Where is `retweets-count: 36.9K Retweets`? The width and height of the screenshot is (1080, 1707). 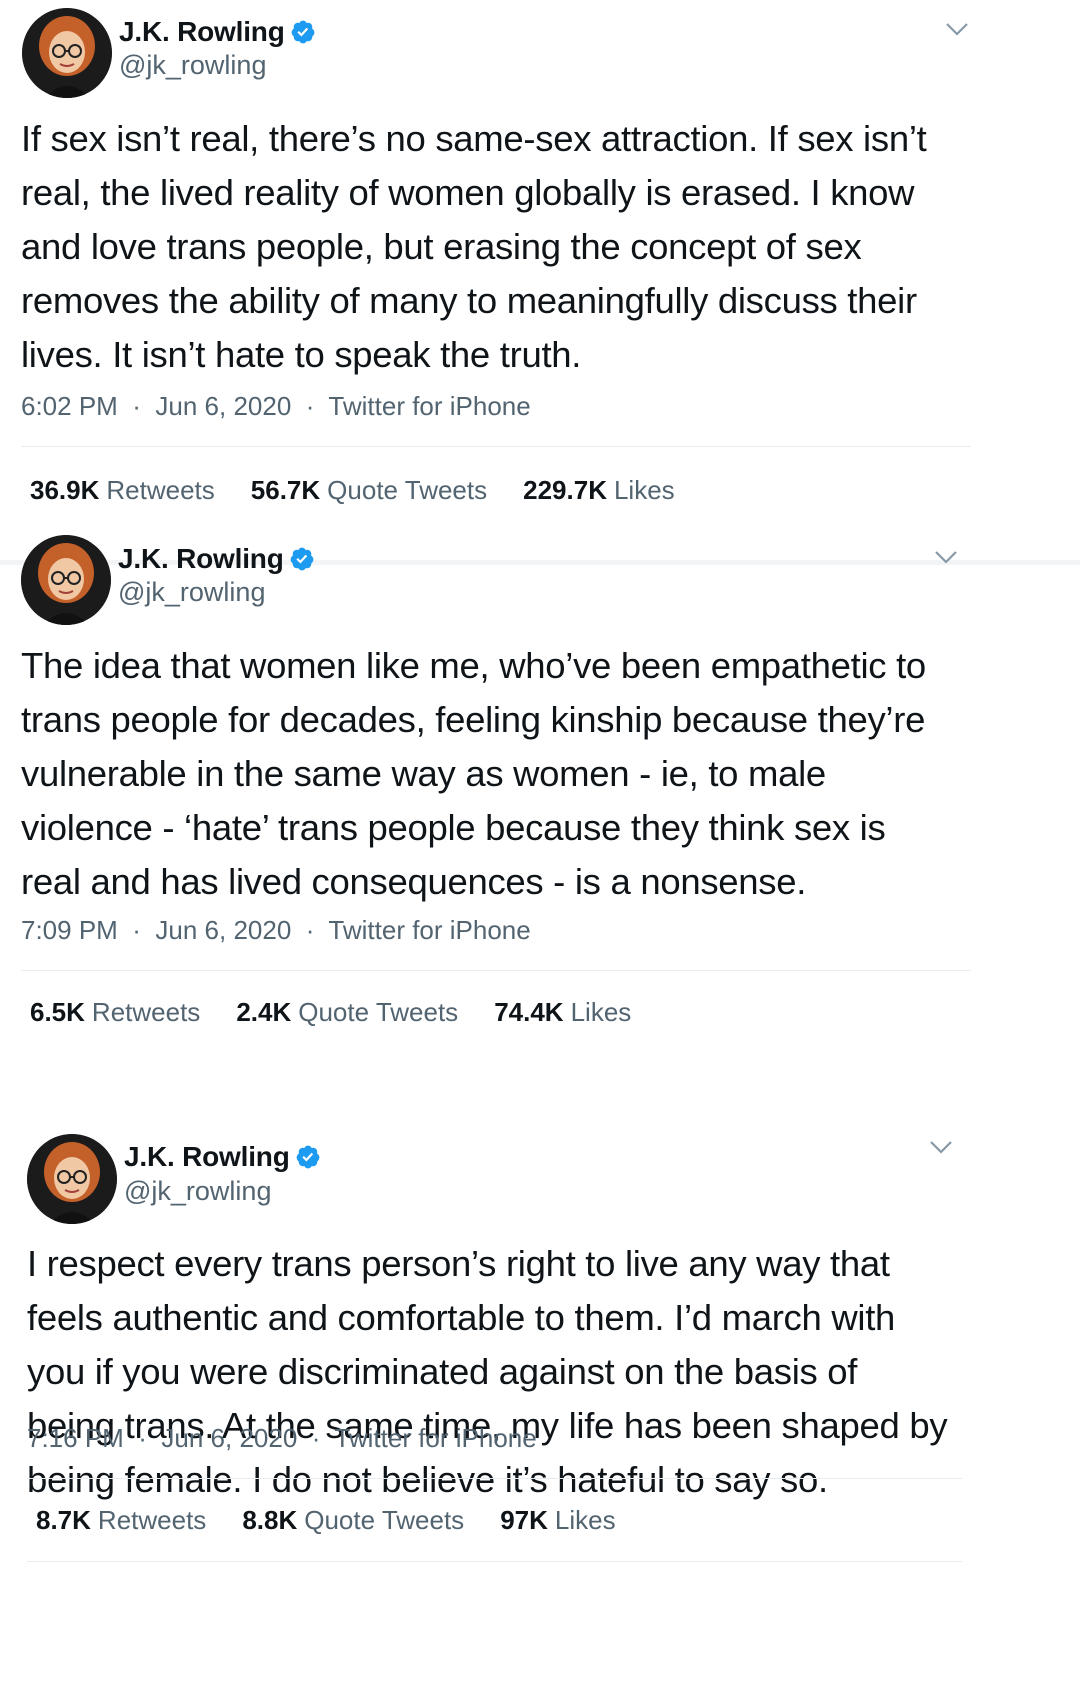 retweets-count: 36.9K Retweets is located at coordinates (122, 490).